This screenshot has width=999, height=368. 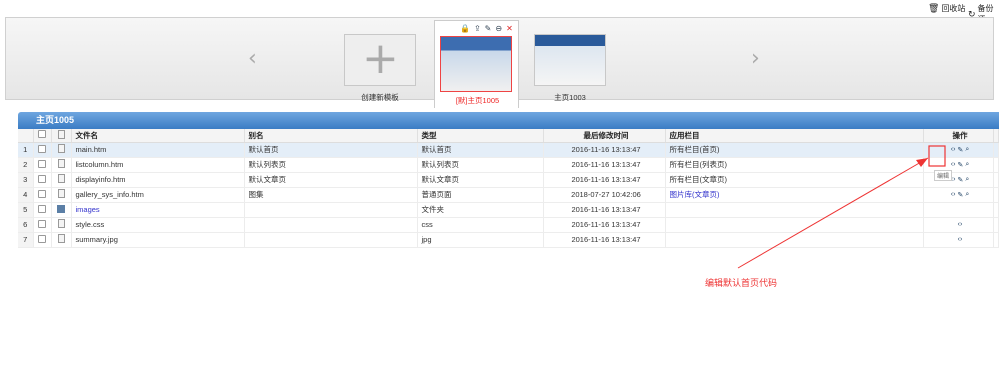 What do you see at coordinates (480, 210) in the screenshot?
I see `cell-type: 文件夹` at bounding box center [480, 210].